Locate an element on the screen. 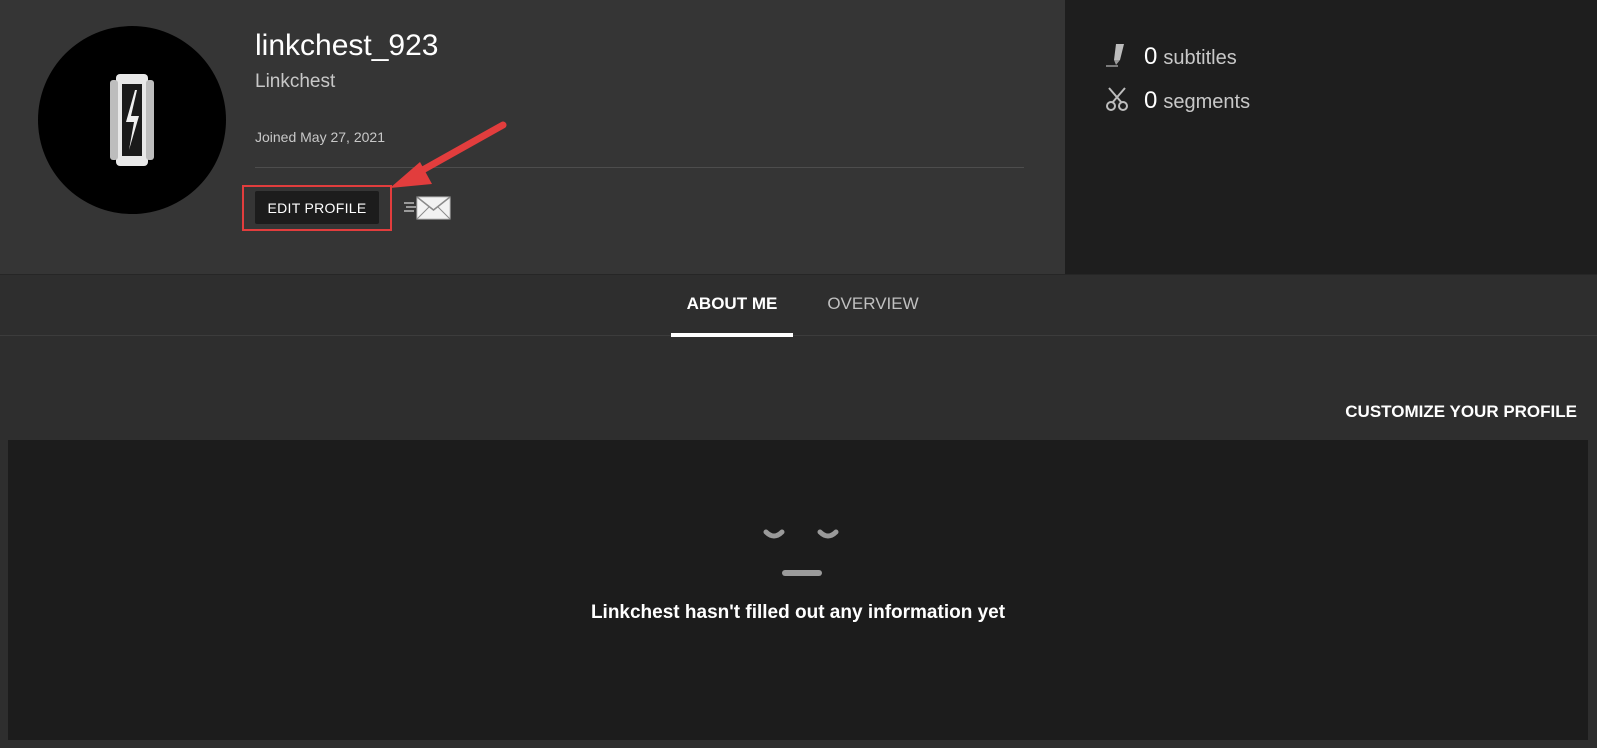 The height and width of the screenshot is (748, 1597). lightning-logo-icon is located at coordinates (132, 120).